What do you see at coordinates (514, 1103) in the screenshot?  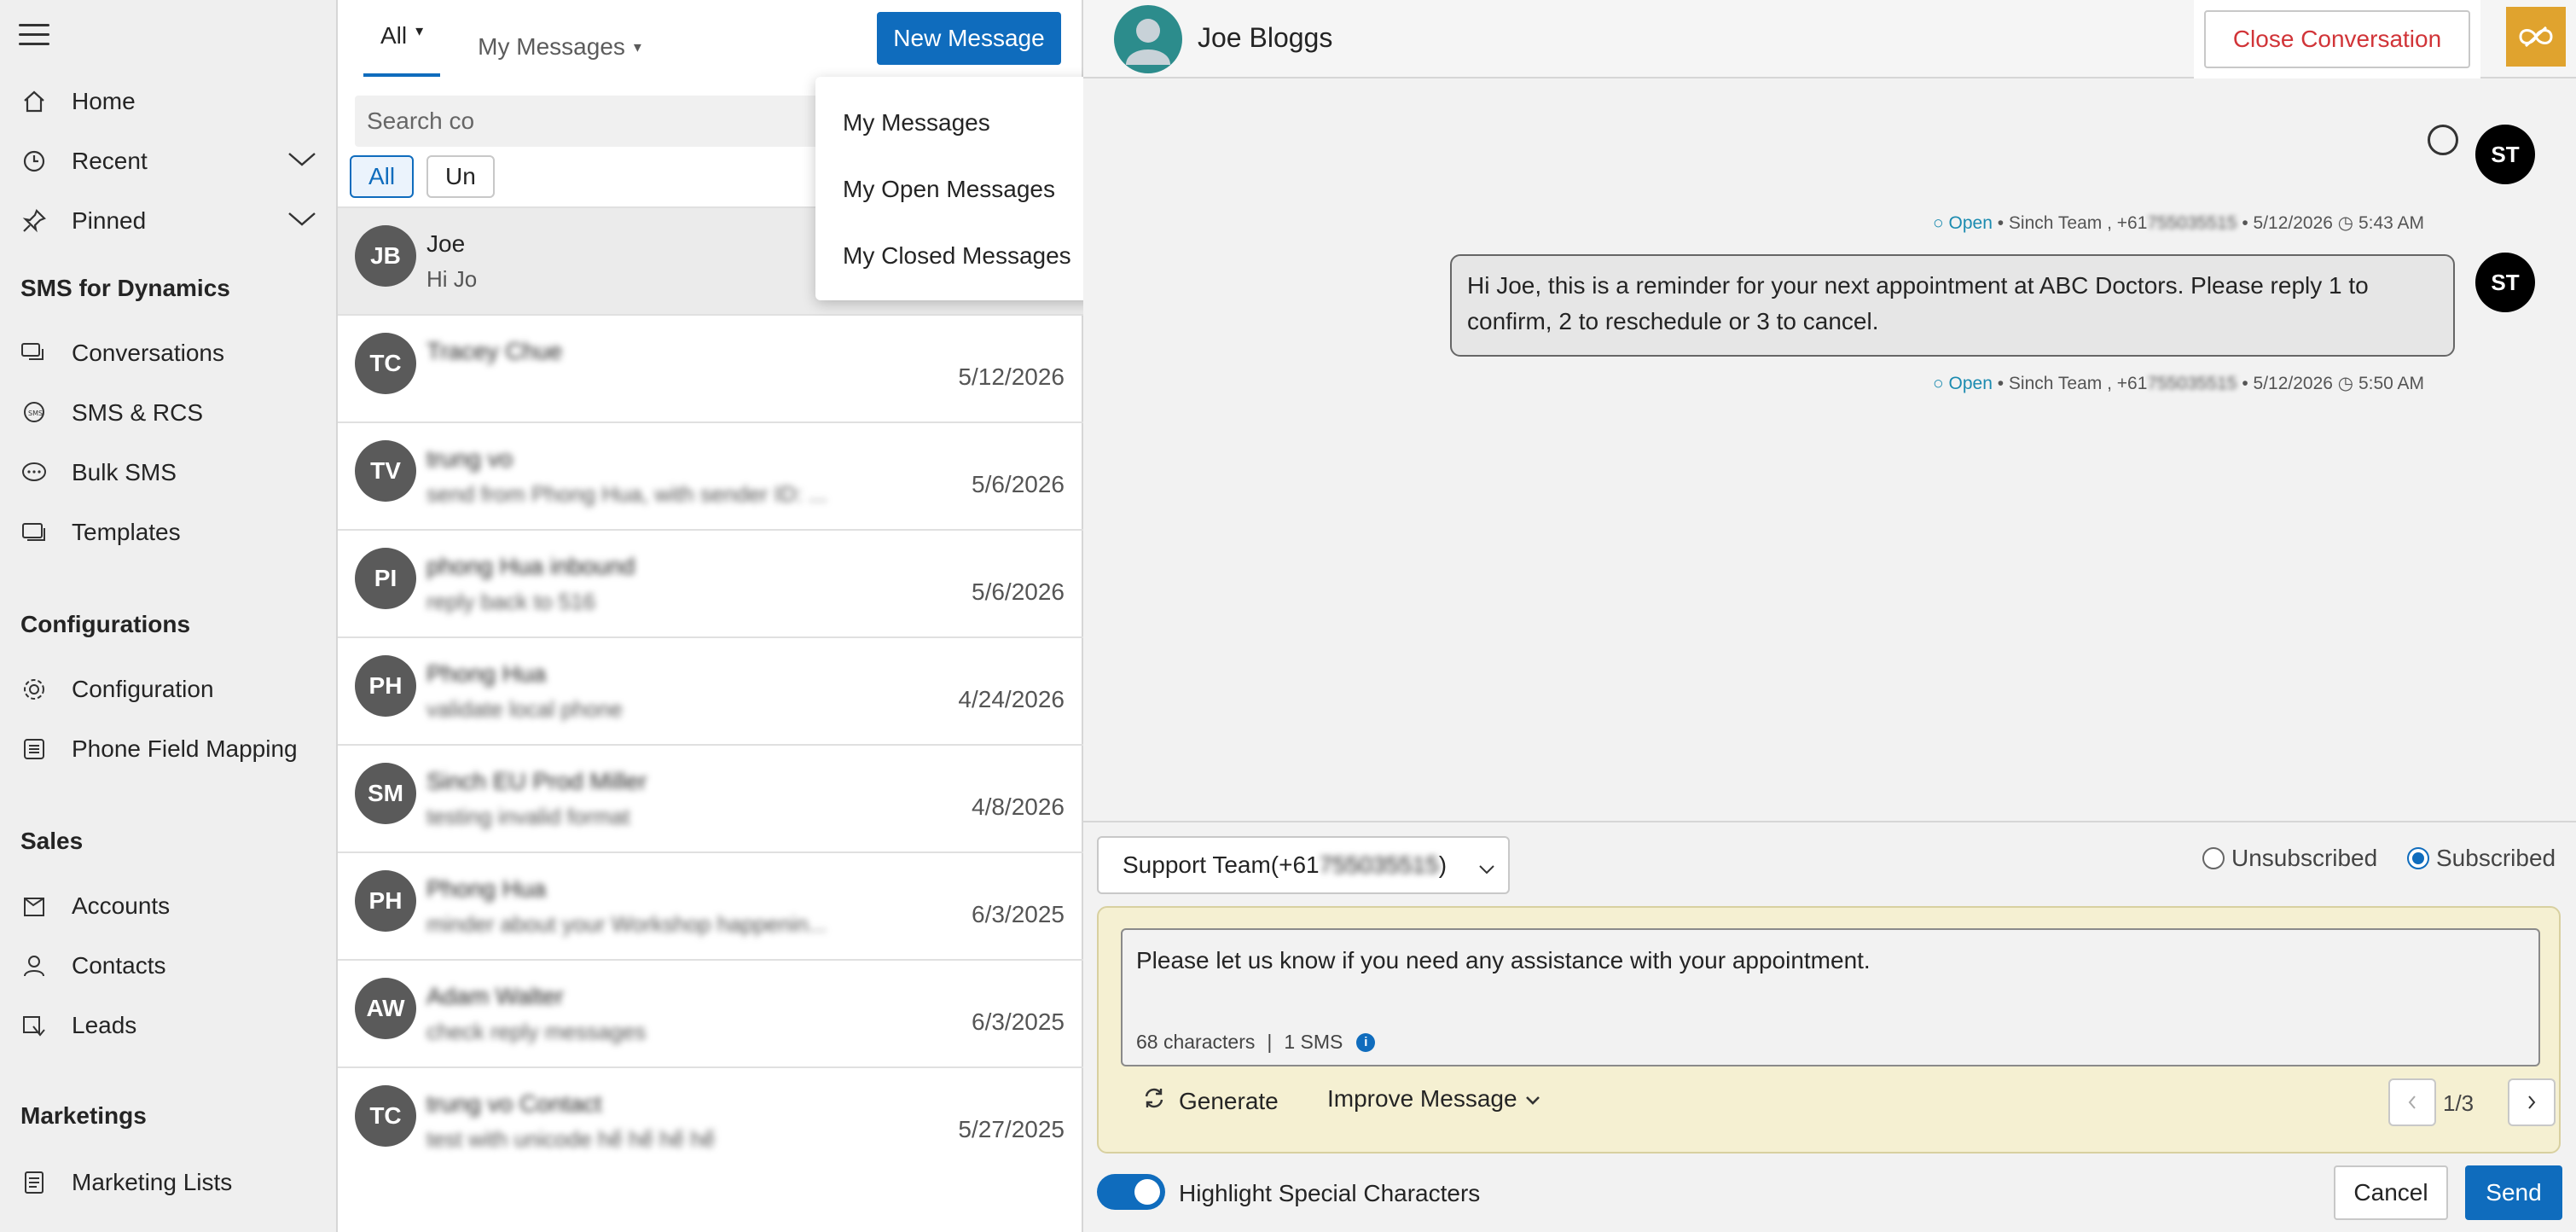 I see `conversation-name: trung vo Contact` at bounding box center [514, 1103].